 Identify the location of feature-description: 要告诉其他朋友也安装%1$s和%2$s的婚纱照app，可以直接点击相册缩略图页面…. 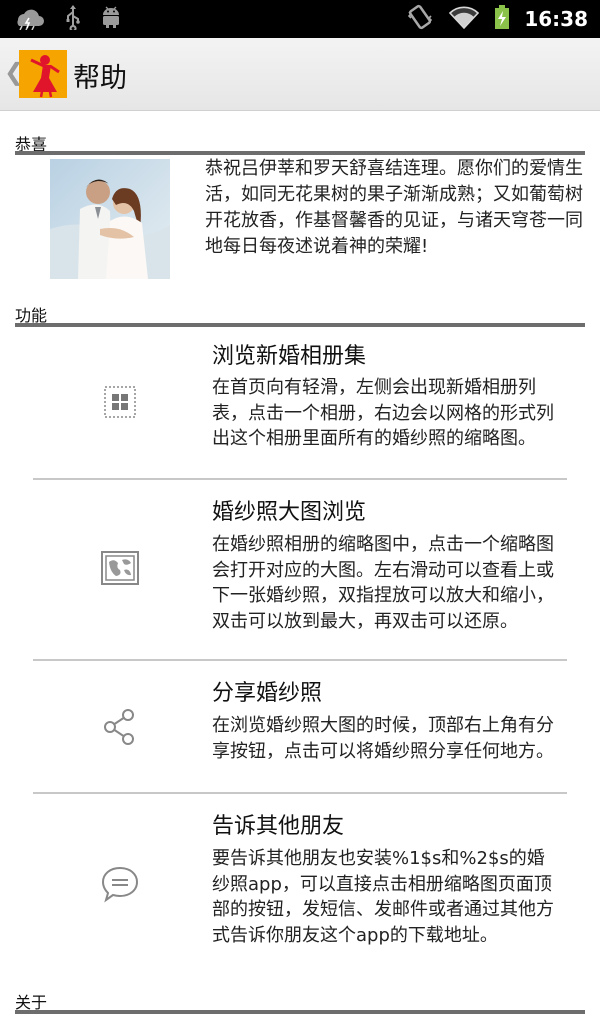
(383, 897).